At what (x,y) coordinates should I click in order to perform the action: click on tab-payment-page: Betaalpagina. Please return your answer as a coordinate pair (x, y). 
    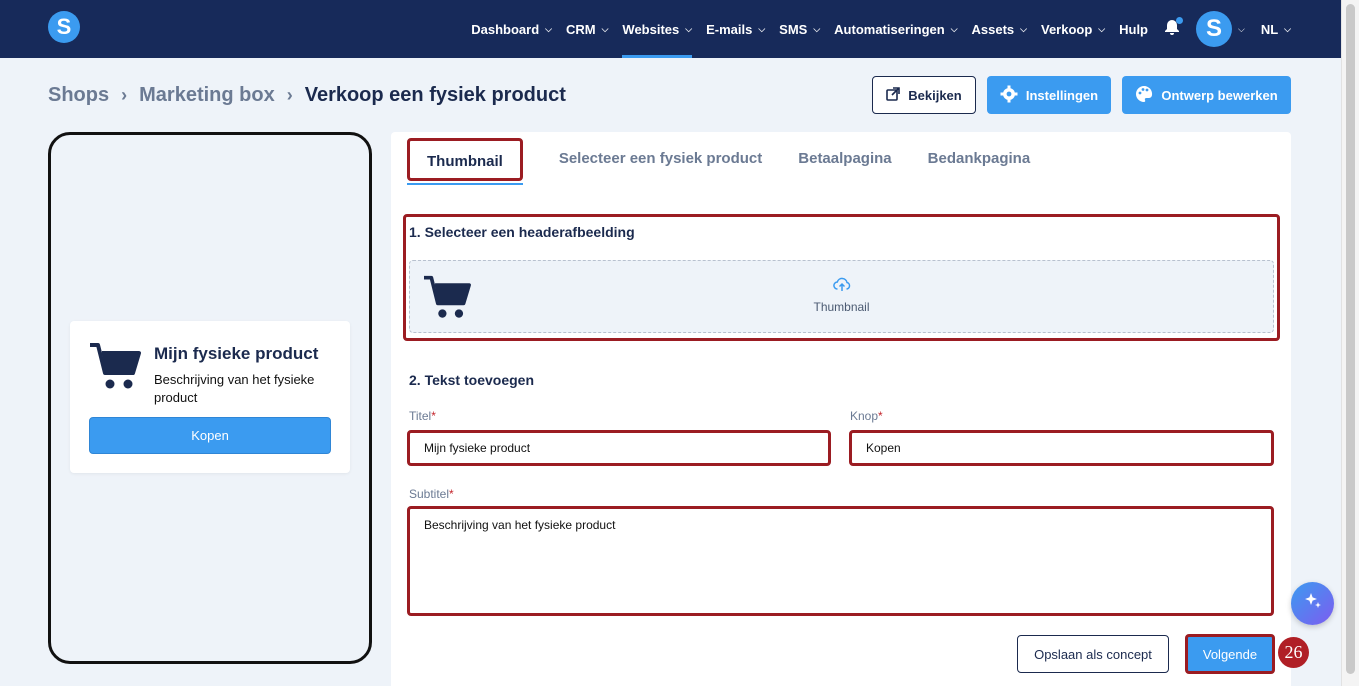
    Looking at the image, I should click on (844, 158).